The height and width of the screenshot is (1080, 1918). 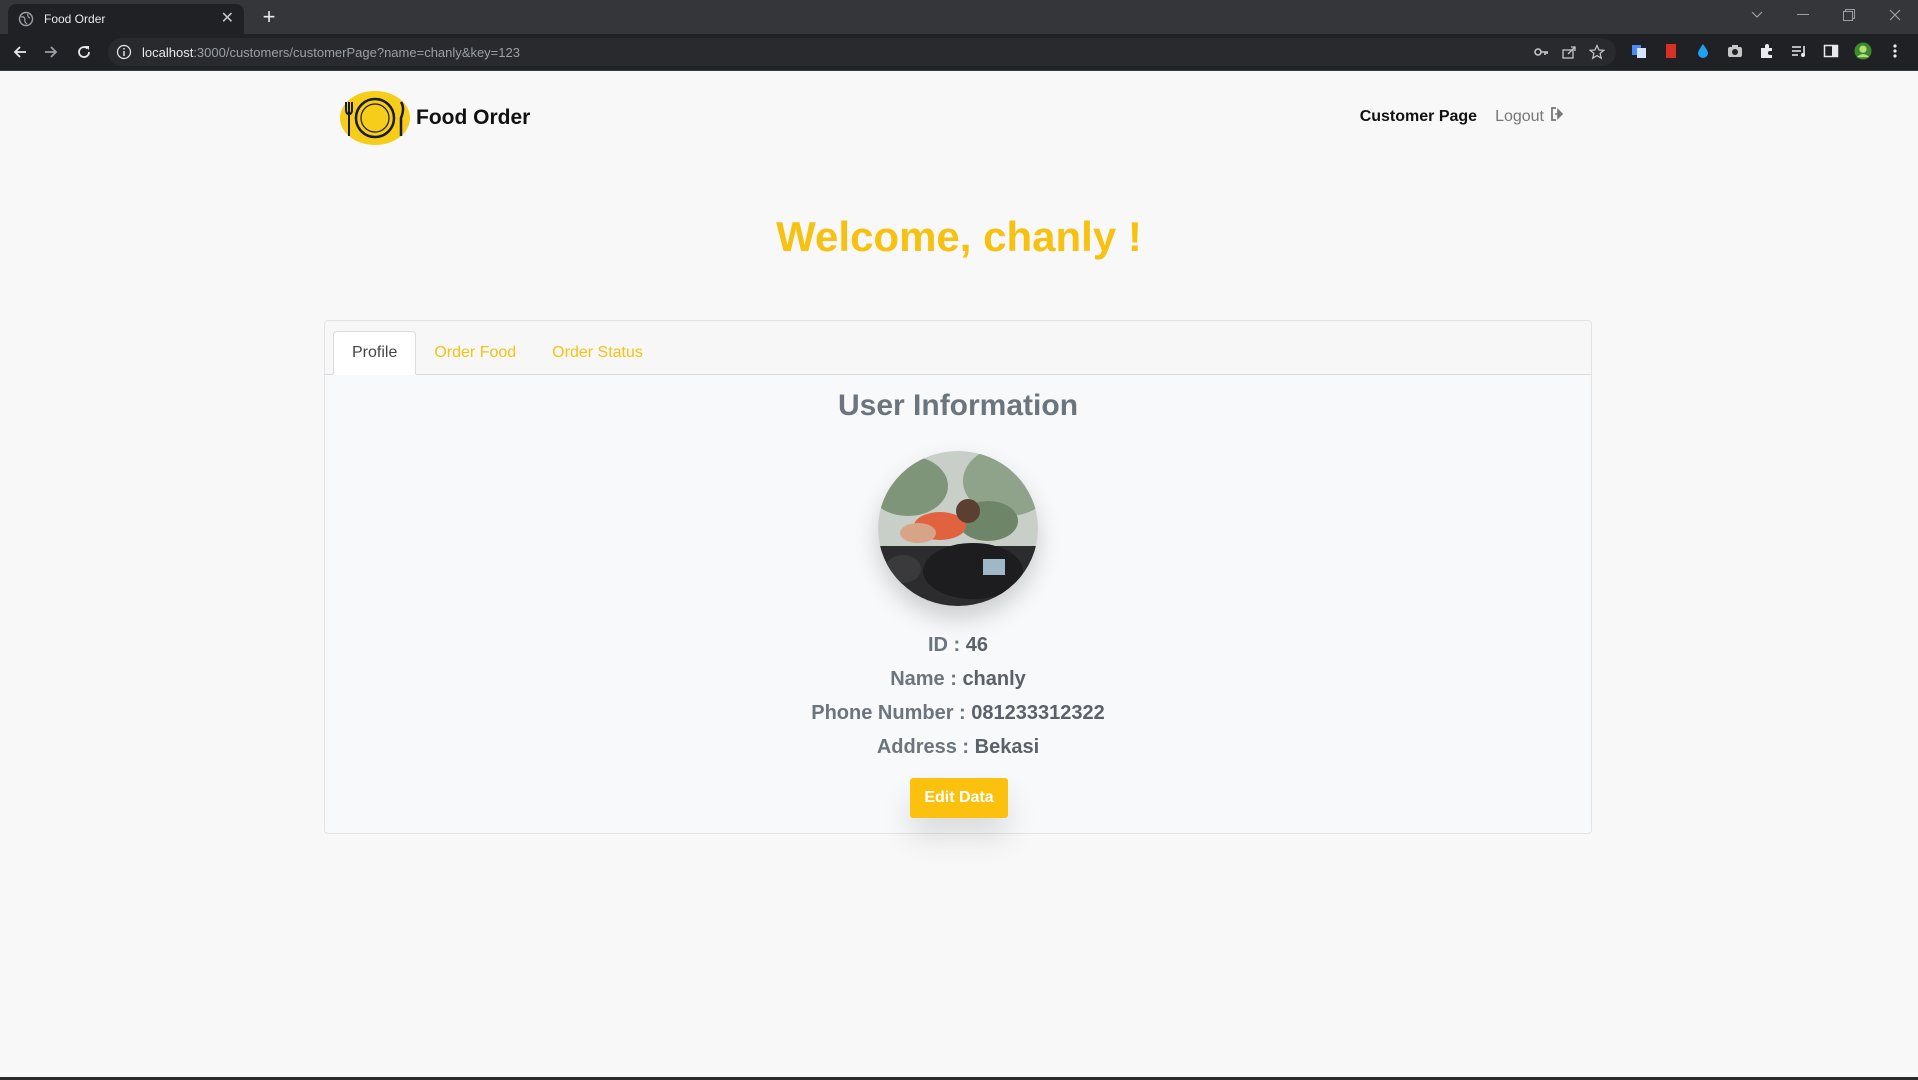 I want to click on user-address: Address : Bekasi, so click(x=958, y=747).